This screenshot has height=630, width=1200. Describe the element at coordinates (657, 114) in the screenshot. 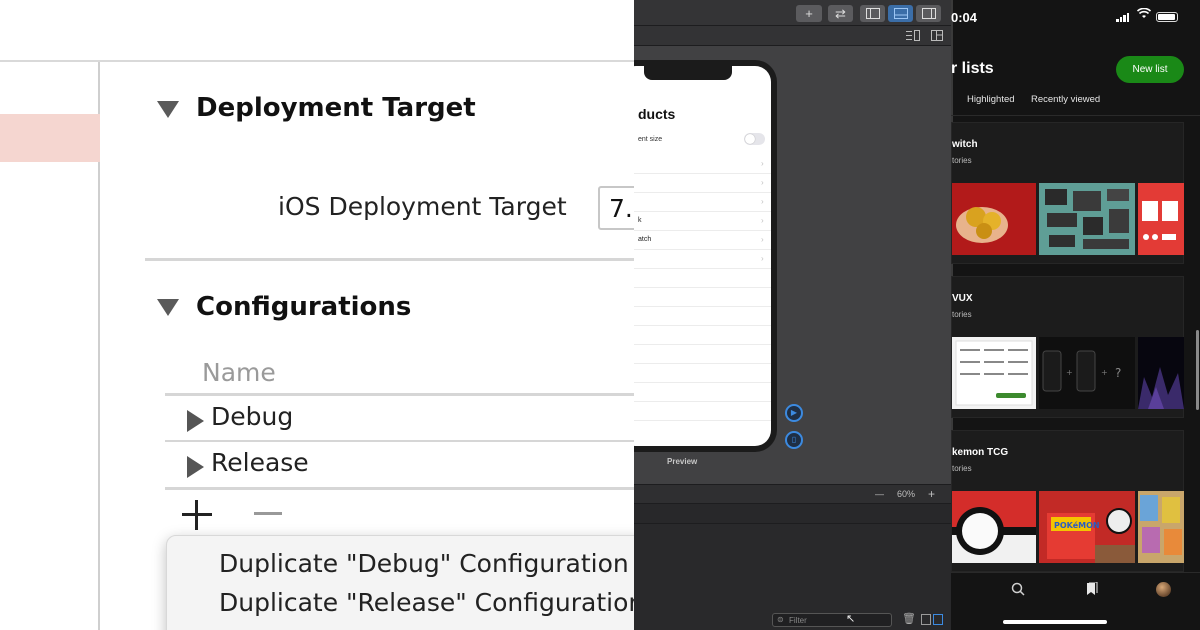

I see `preview-nav-title: ducts` at that location.